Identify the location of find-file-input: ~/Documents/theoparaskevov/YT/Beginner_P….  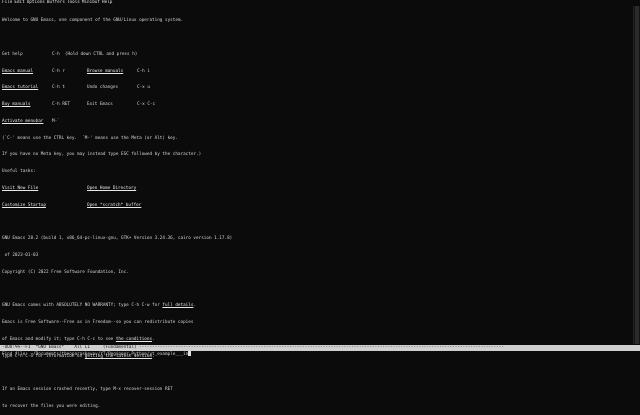
(109, 354).